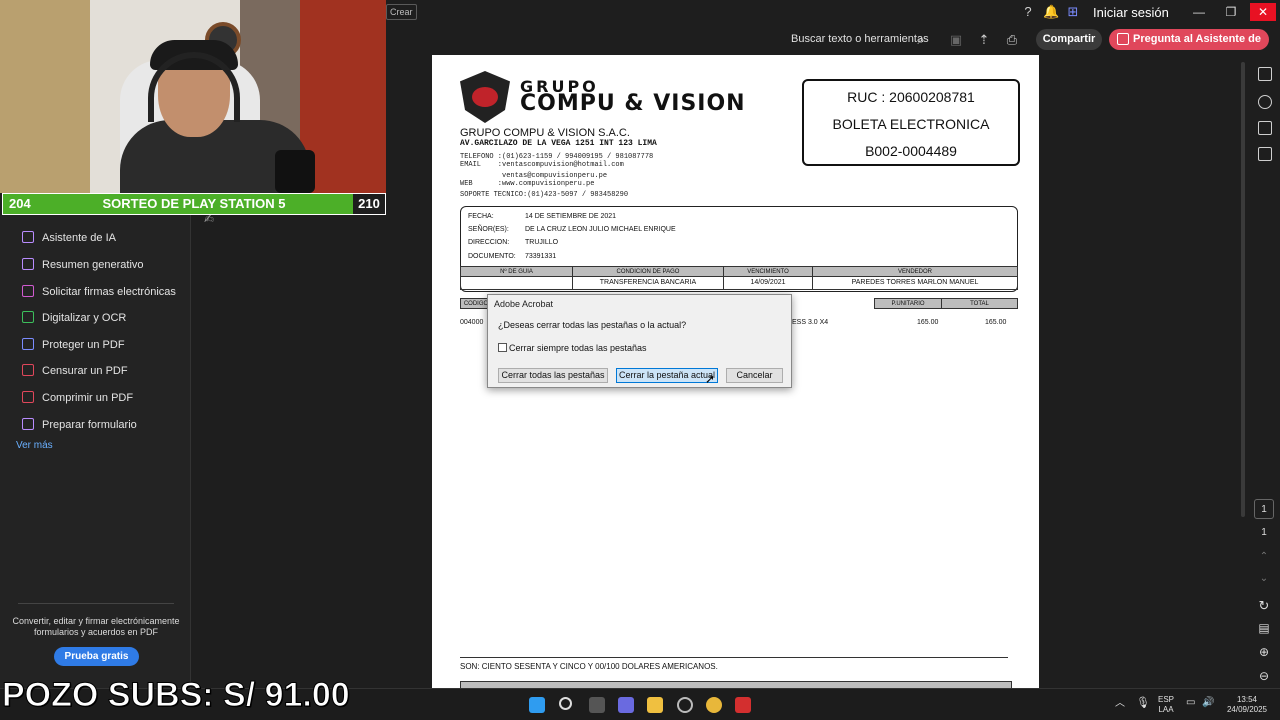  I want to click on language-indicator: ESP LAA, so click(1166, 705).